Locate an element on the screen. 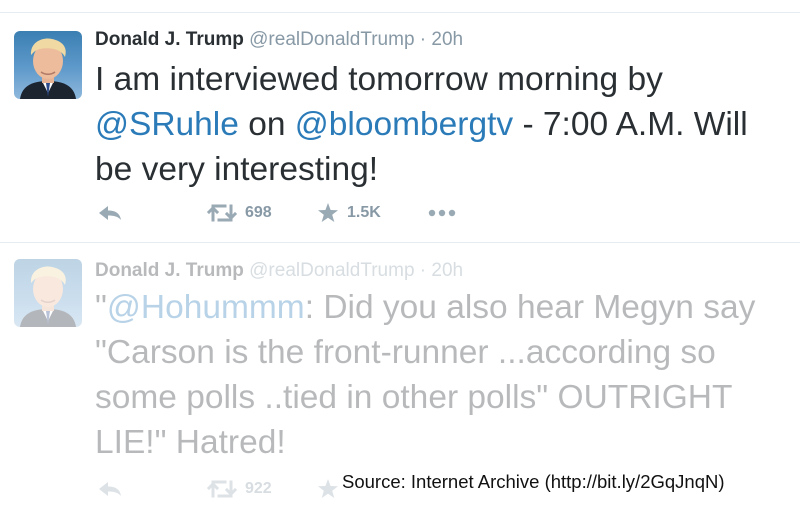  tweet-text-tail: - 7:00 A.M. Will is located at coordinates (630, 124).